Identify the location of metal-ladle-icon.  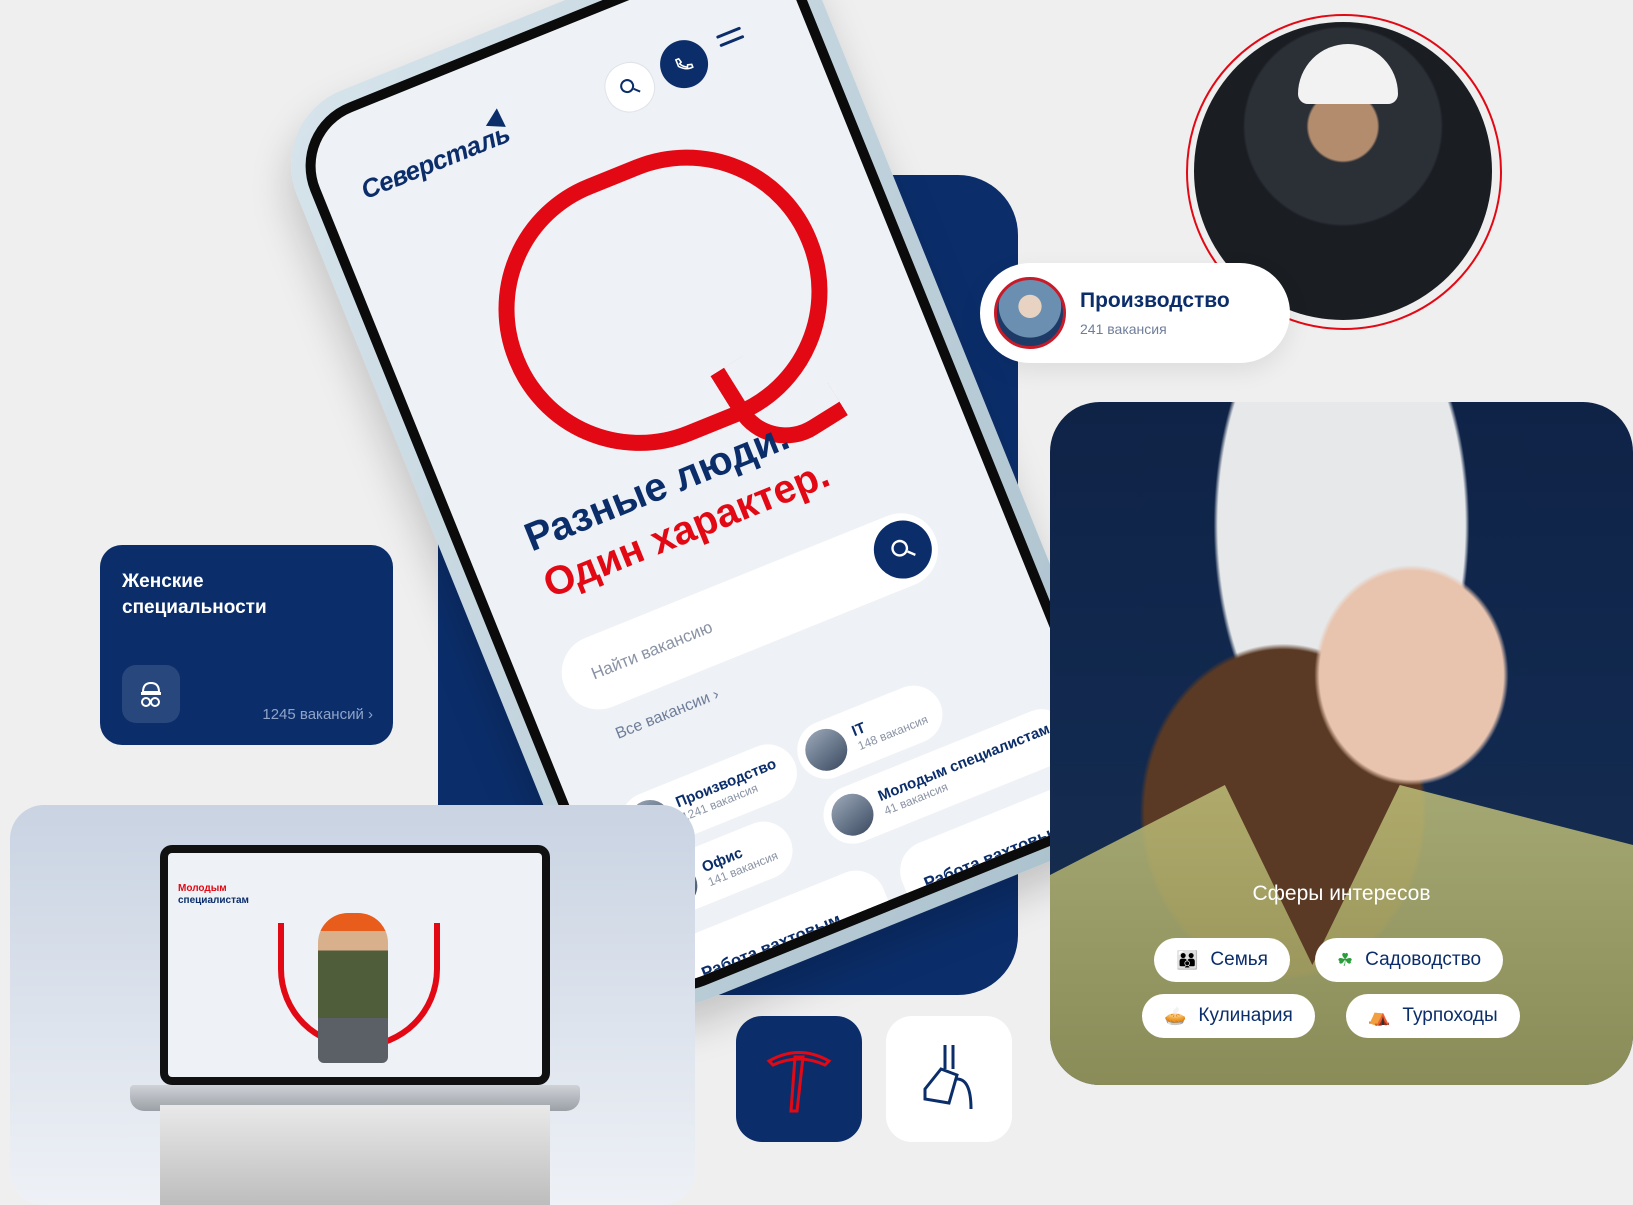
(948, 1077).